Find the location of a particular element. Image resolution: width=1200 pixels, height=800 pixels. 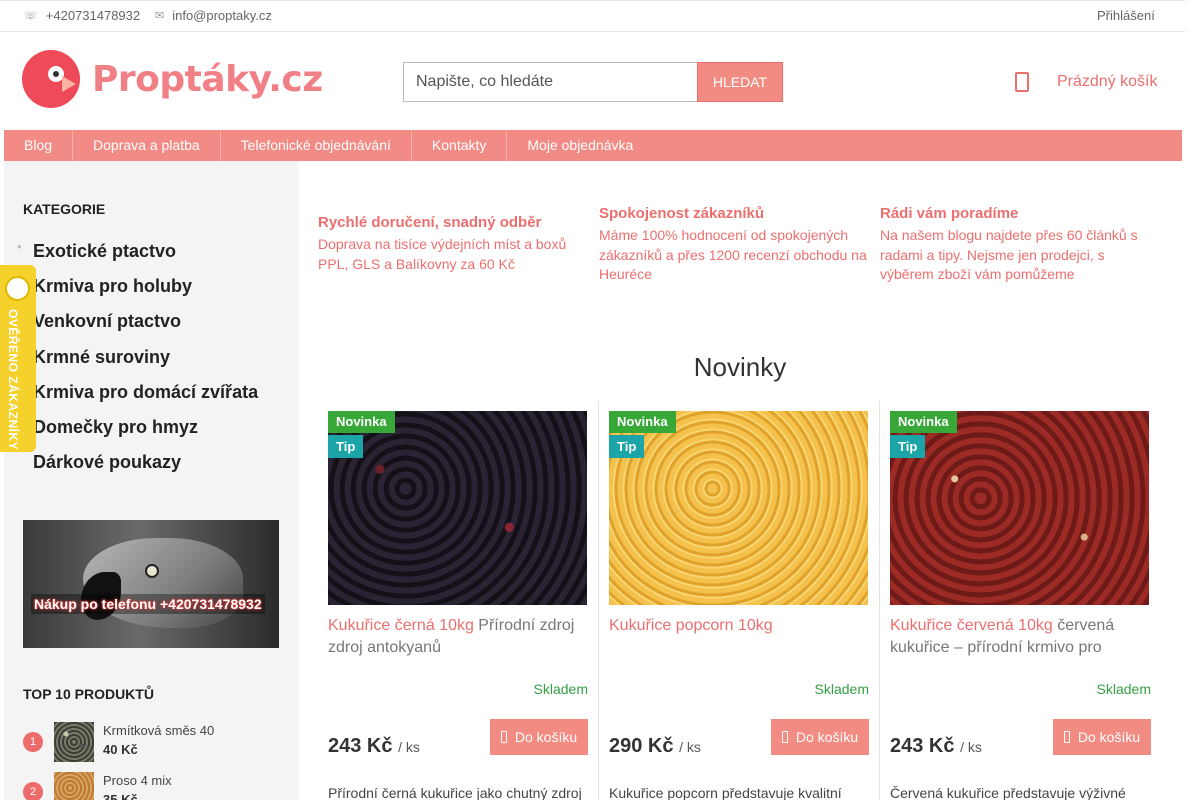

product-name: Krmítková směs 40 is located at coordinates (159, 730).